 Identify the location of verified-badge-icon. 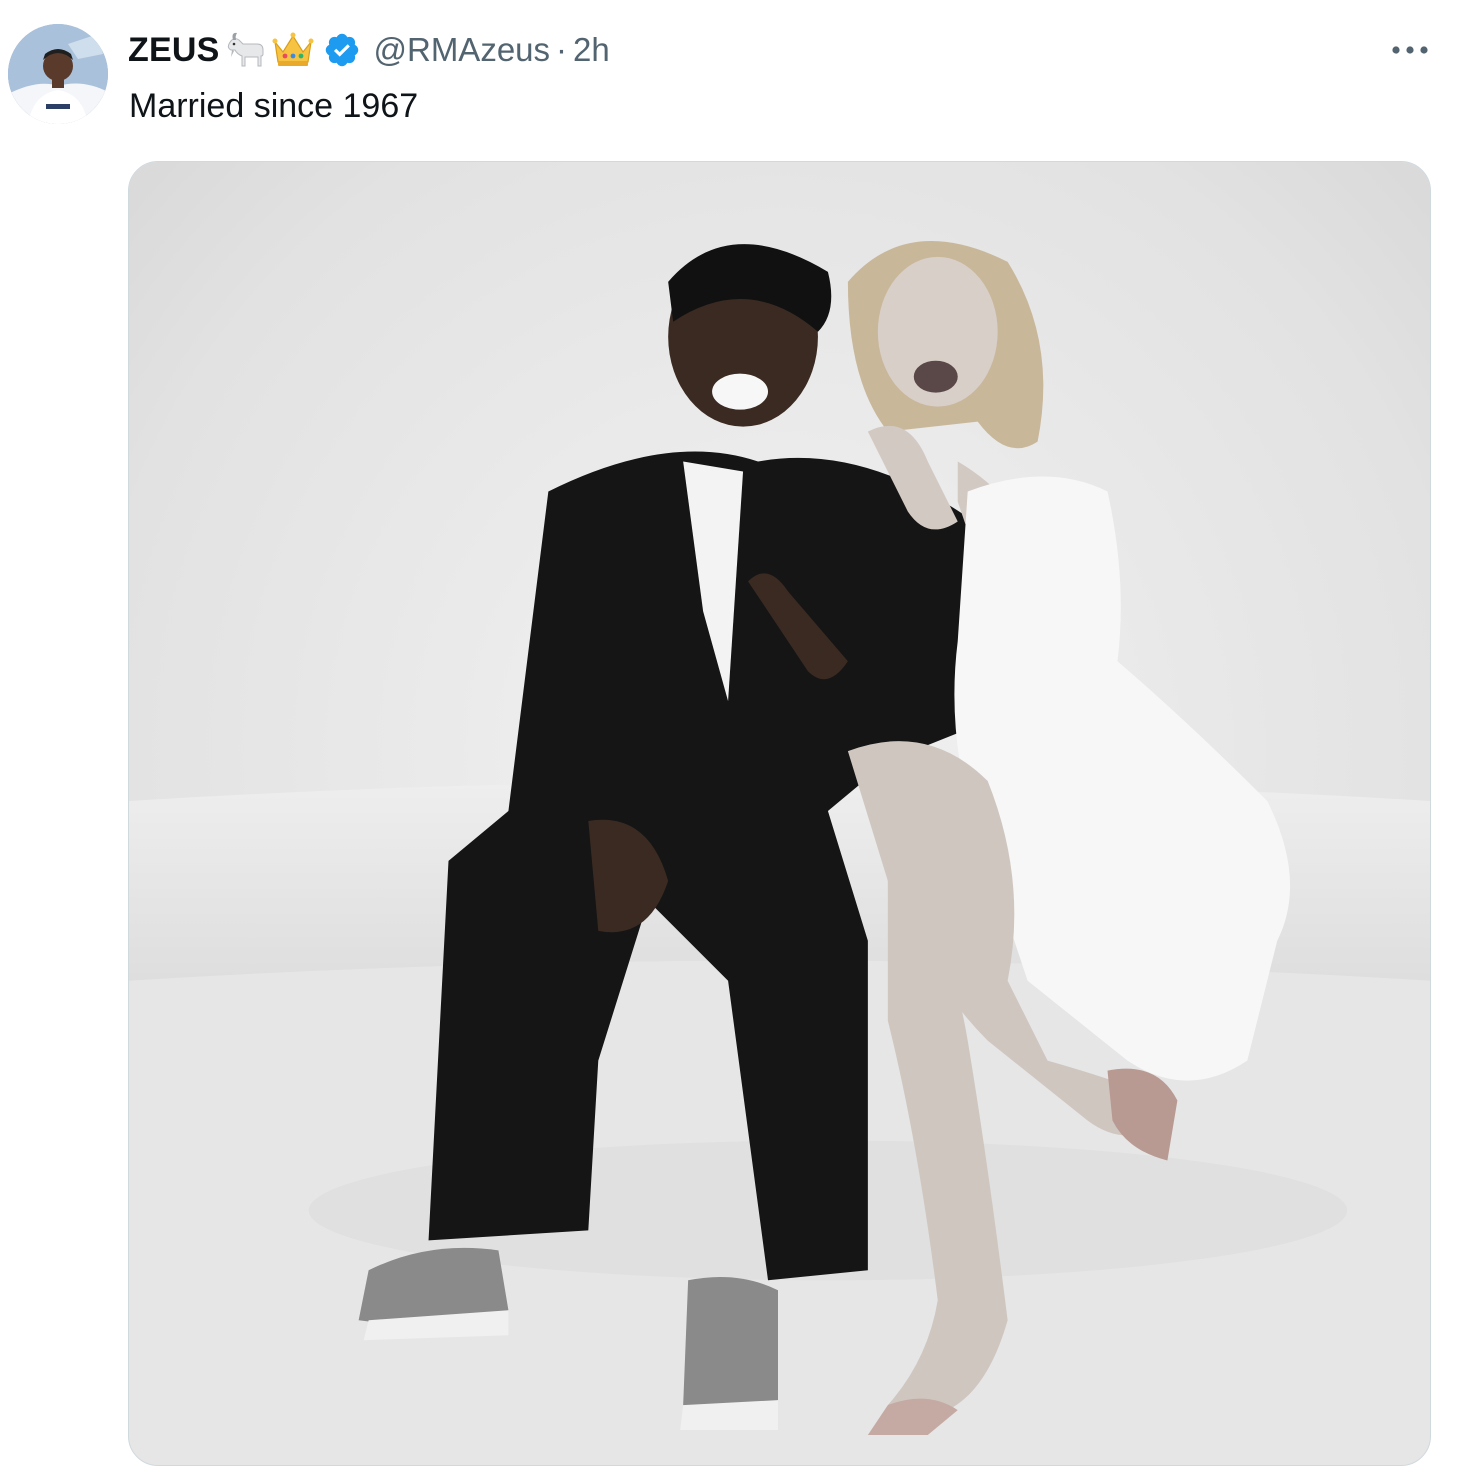
(342, 50).